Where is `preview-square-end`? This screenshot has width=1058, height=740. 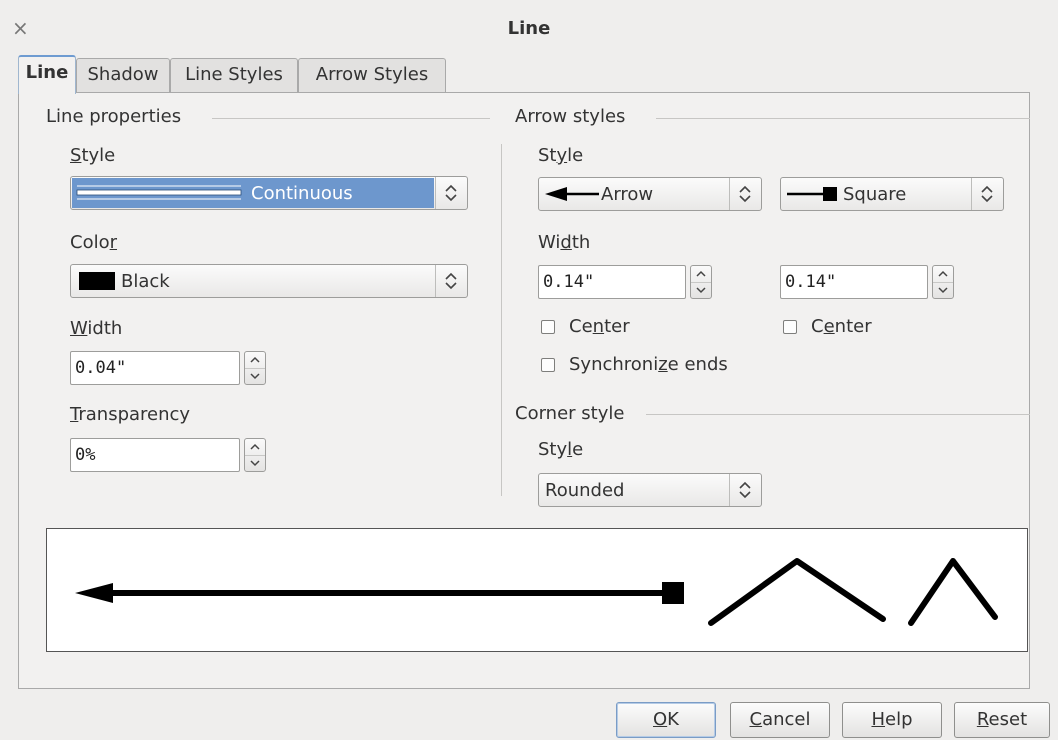 preview-square-end is located at coordinates (673, 593).